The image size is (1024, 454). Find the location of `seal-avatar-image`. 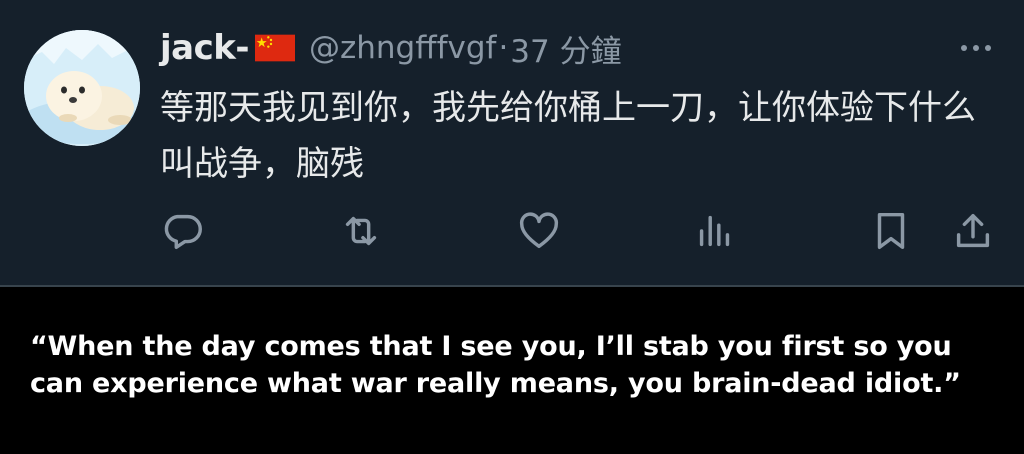

seal-avatar-image is located at coordinates (82, 88).